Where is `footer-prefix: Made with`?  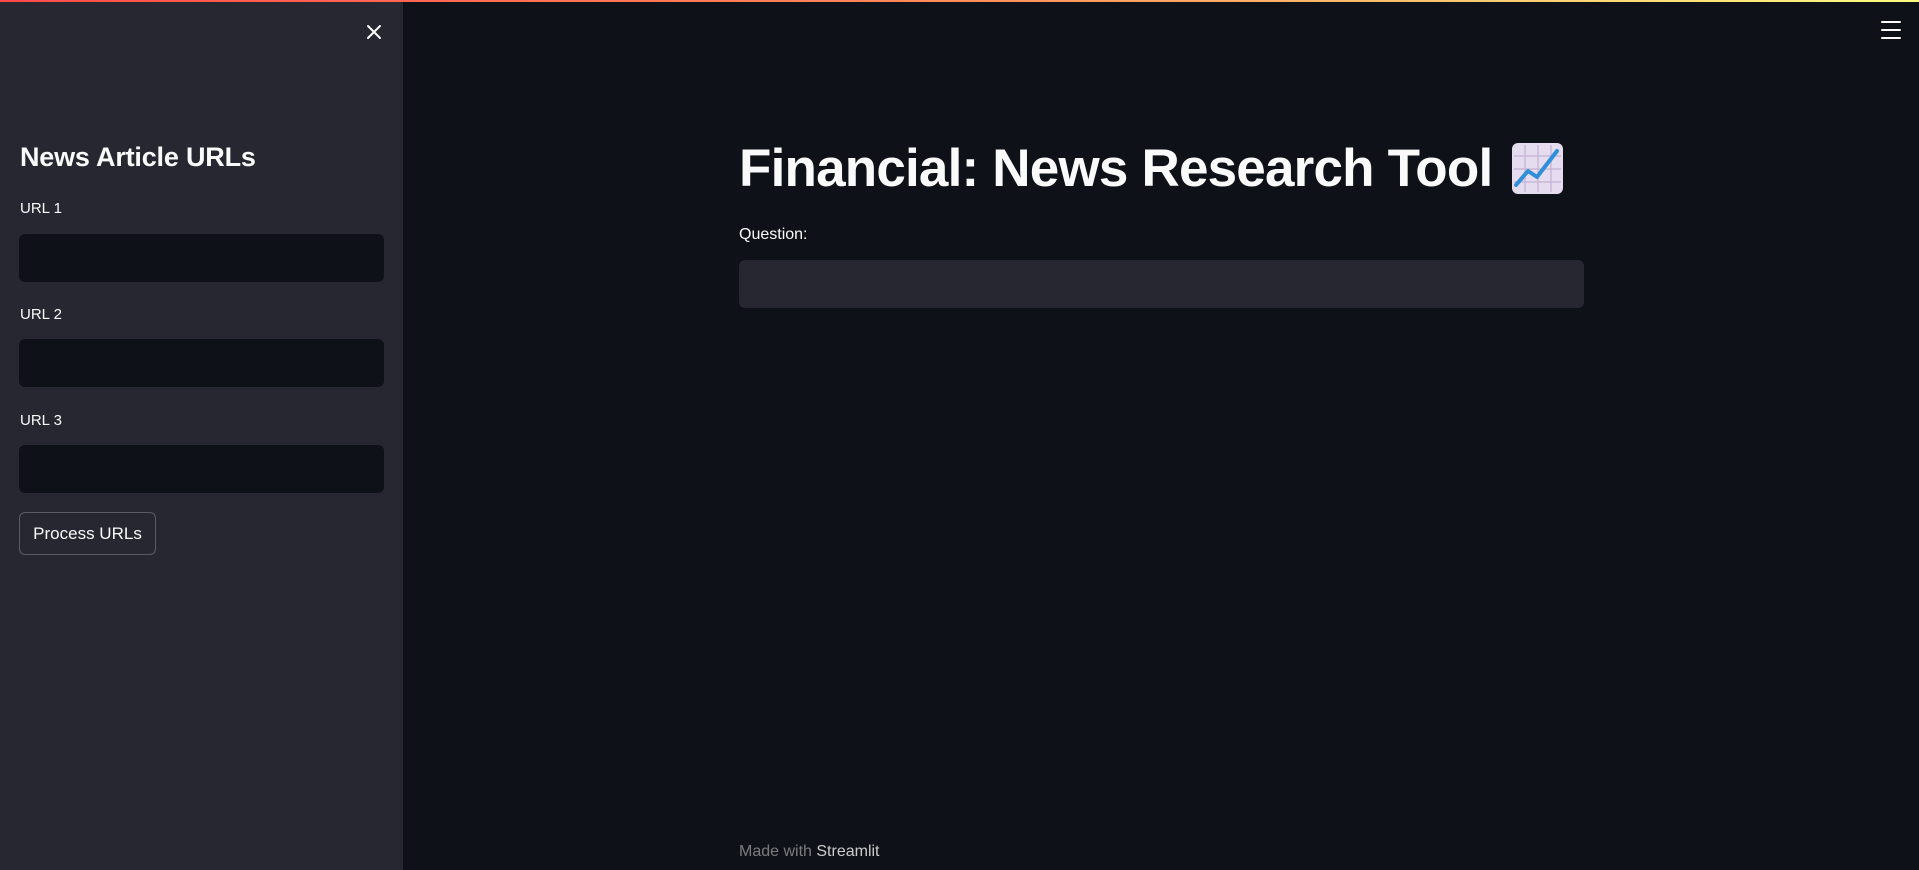
footer-prefix: Made with is located at coordinates (775, 851).